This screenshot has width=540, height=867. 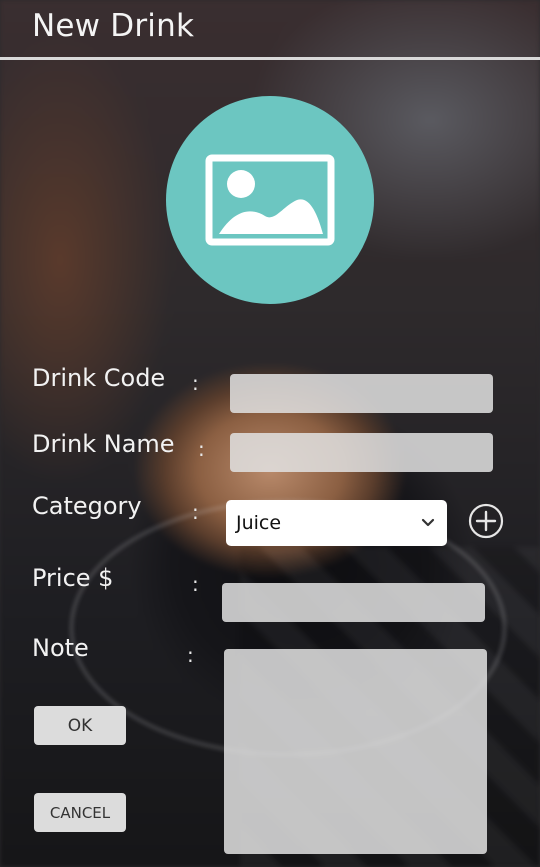 What do you see at coordinates (103, 444) in the screenshot?
I see `drink-name-label: Drink Name` at bounding box center [103, 444].